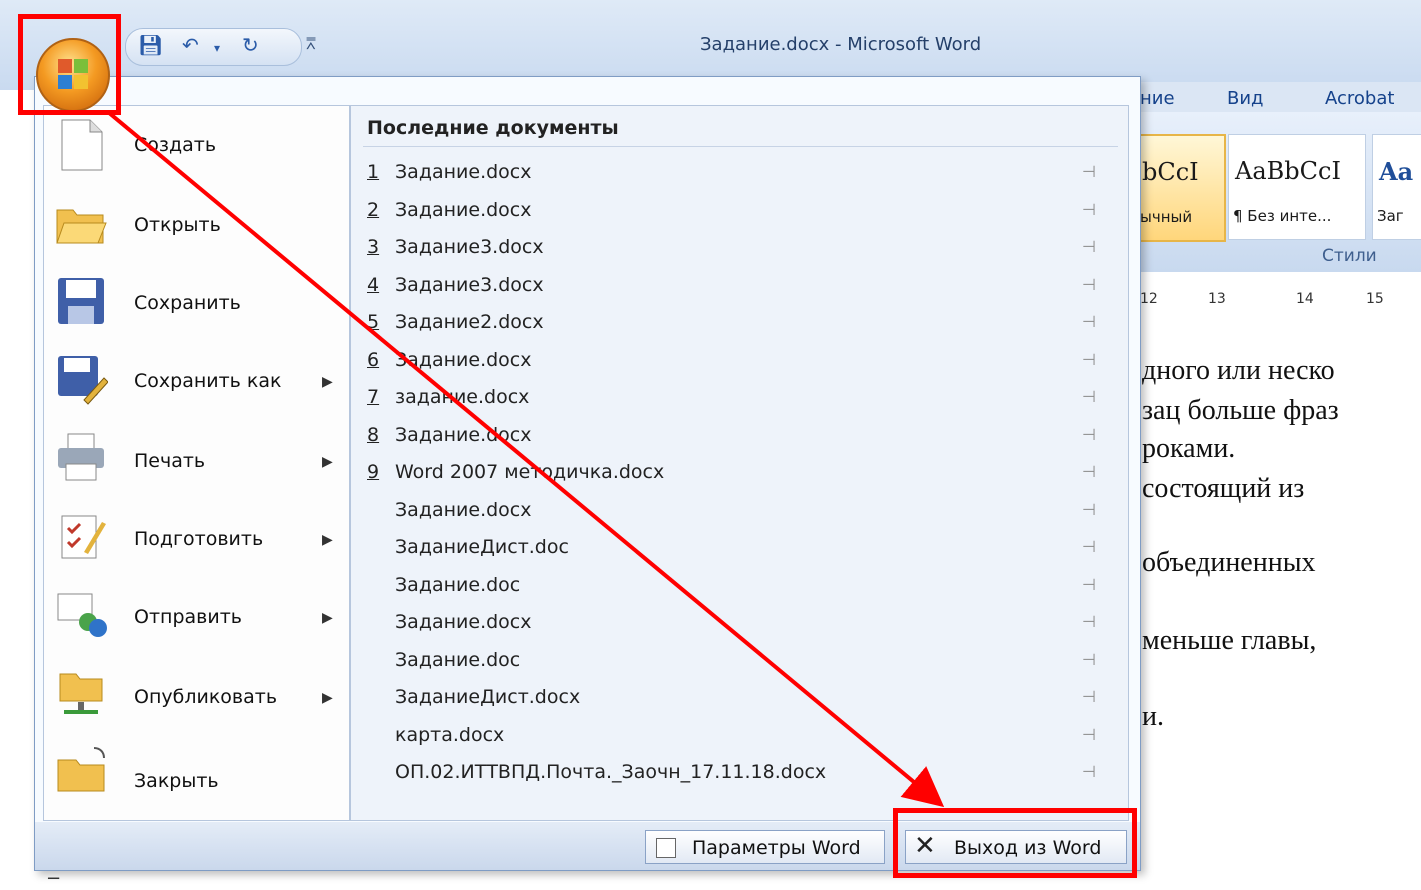 Image resolution: width=1421 pixels, height=890 pixels. I want to click on prepare-document-icon, so click(83, 537).